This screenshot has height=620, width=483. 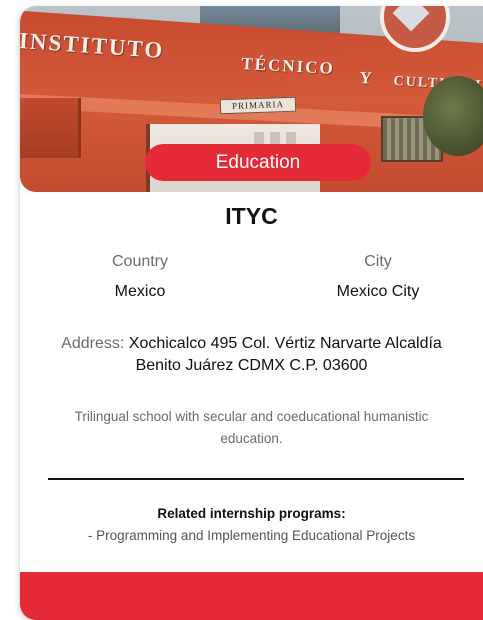 What do you see at coordinates (258, 105) in the screenshot?
I see `facade-sign: PRIMARIA` at bounding box center [258, 105].